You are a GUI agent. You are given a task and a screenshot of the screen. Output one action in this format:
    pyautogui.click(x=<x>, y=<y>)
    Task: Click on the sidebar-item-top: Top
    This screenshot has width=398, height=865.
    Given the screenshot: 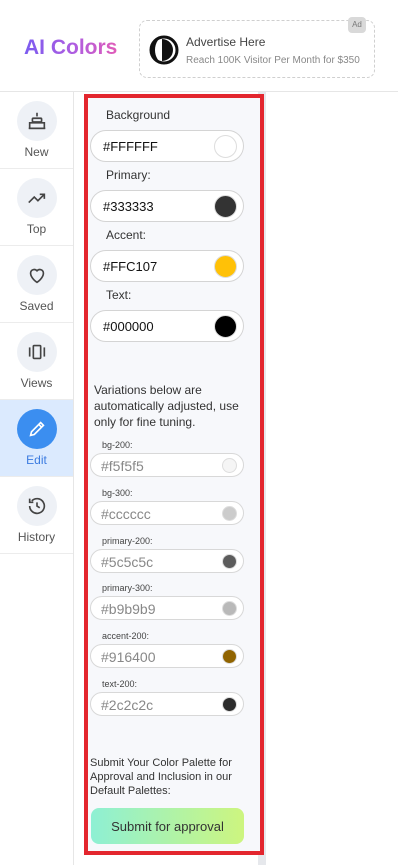 What is the action you would take?
    pyautogui.click(x=36, y=207)
    